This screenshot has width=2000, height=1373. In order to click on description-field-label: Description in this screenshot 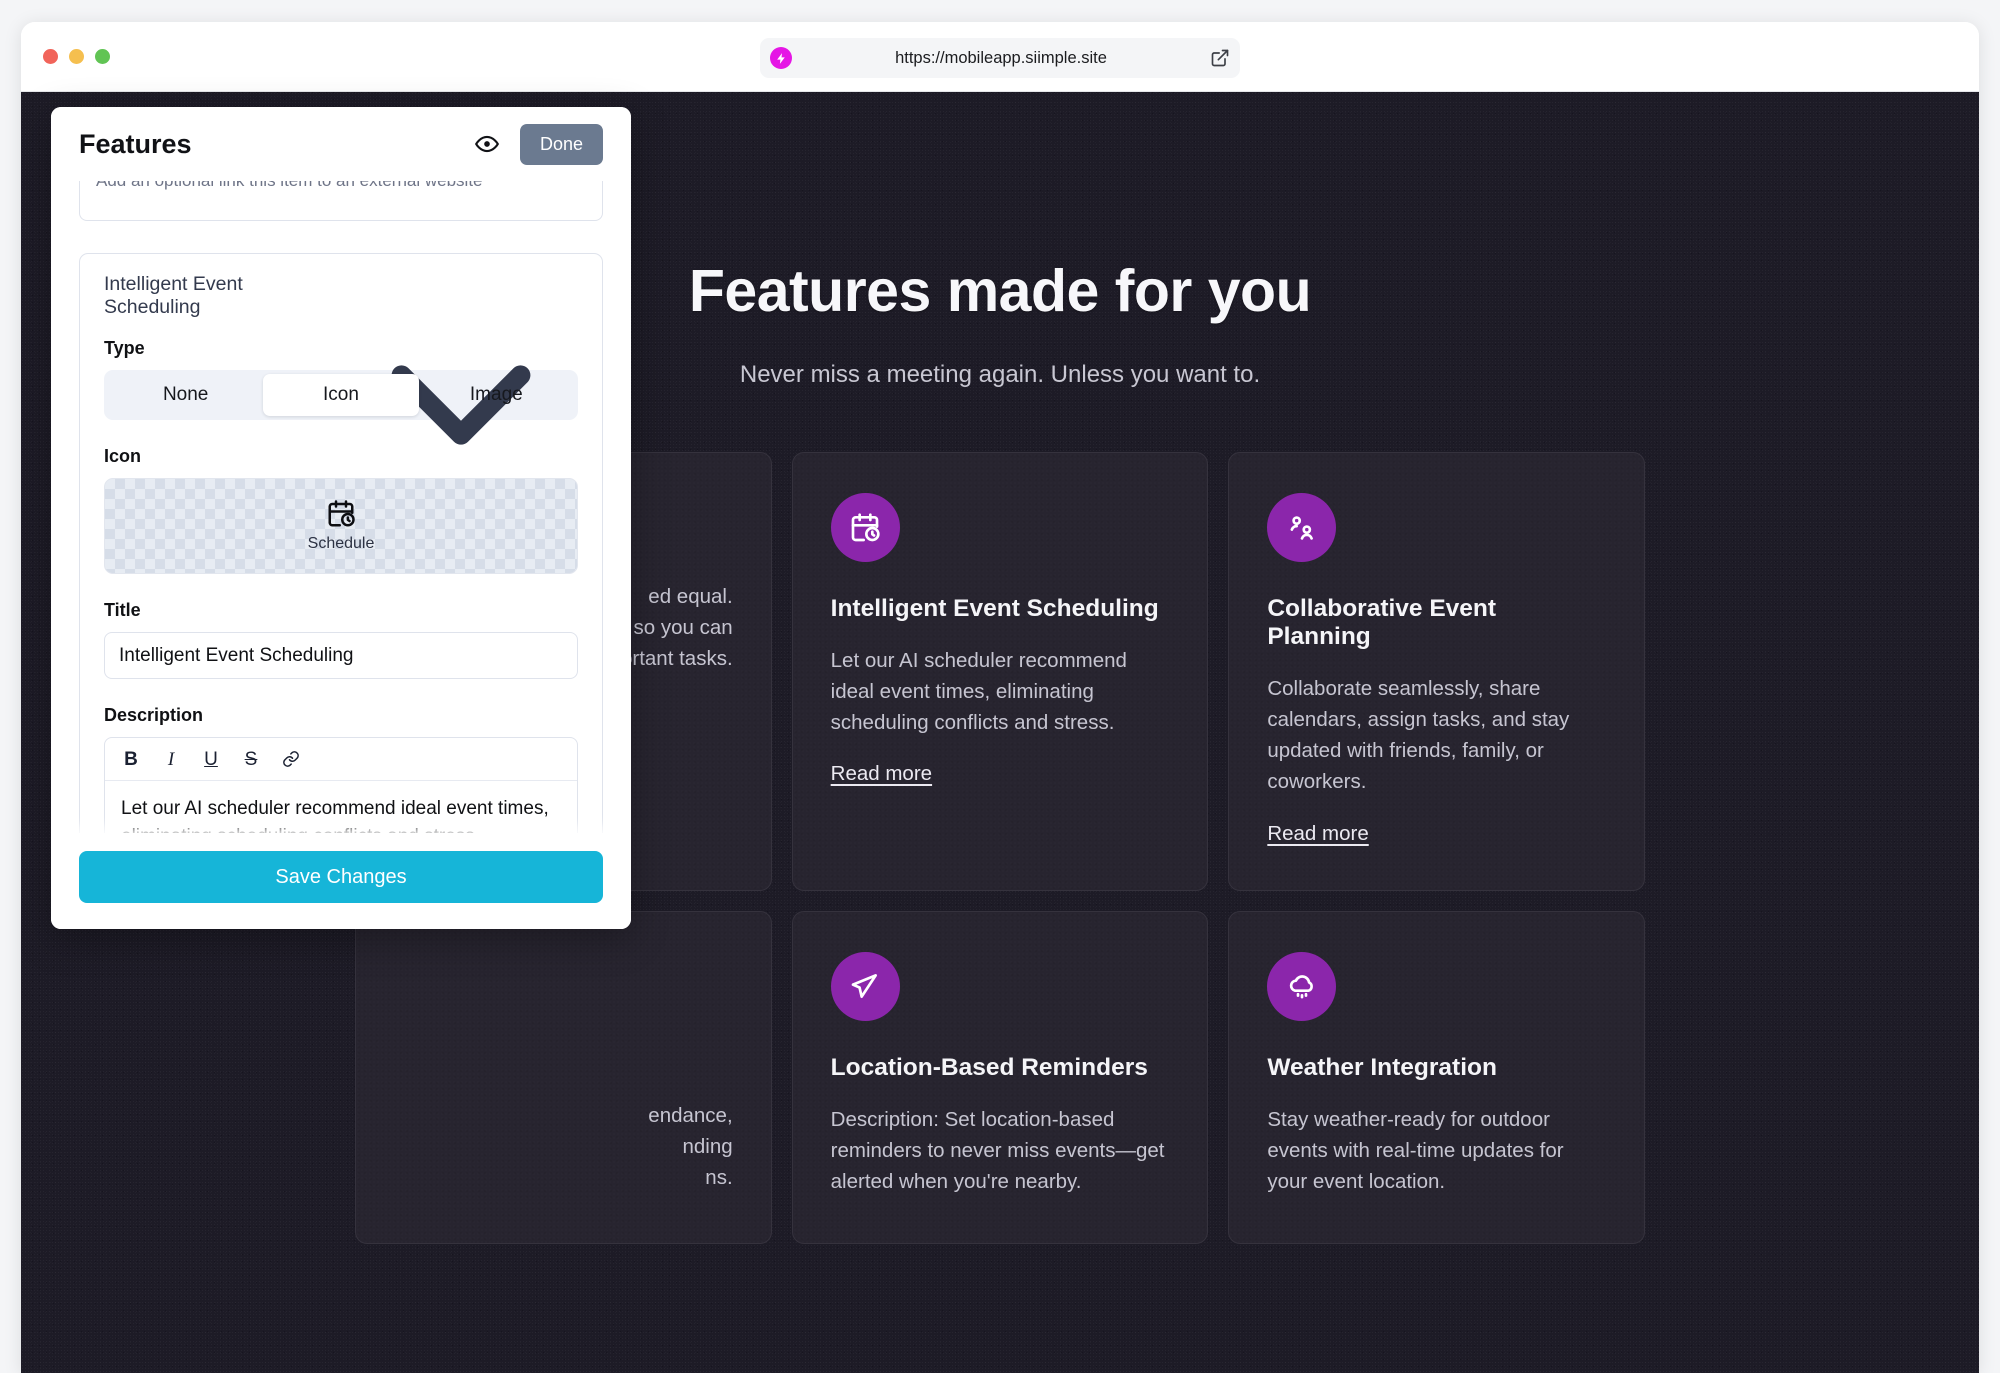, I will do `click(154, 715)`.